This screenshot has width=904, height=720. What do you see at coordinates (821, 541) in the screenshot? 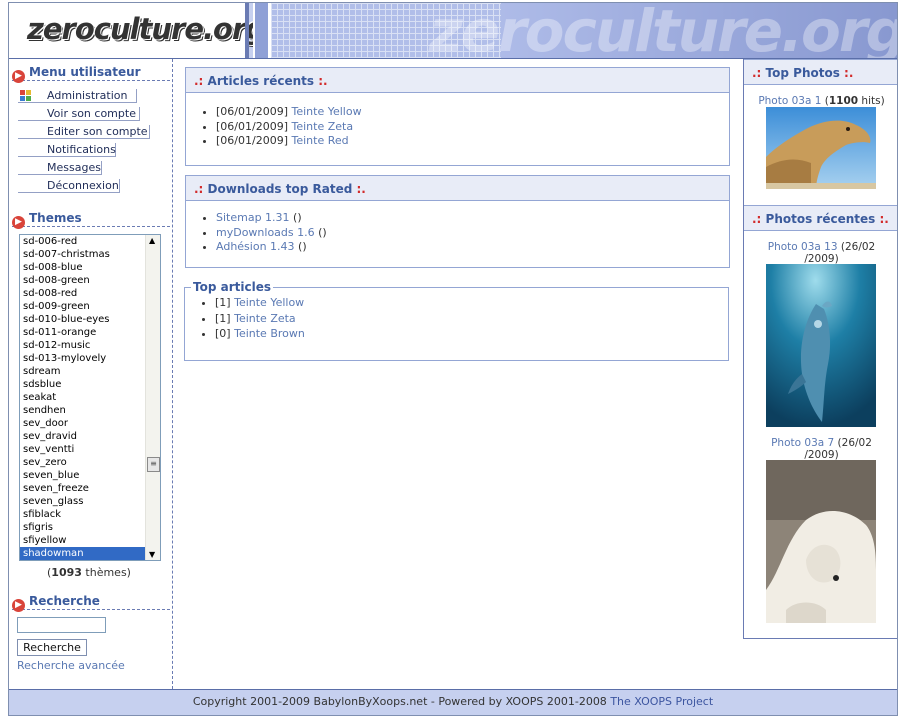
I see `polar-bear-photo` at bounding box center [821, 541].